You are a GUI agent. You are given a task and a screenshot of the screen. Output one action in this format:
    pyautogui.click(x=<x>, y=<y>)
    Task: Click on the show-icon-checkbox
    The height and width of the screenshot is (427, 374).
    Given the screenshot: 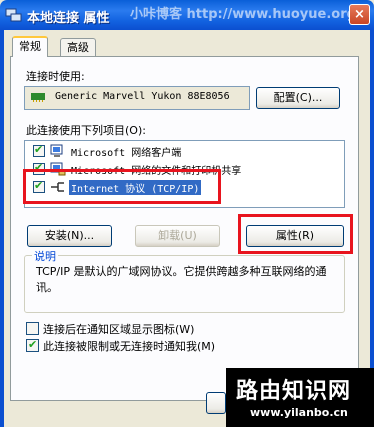 What is the action you would take?
    pyautogui.click(x=32, y=328)
    